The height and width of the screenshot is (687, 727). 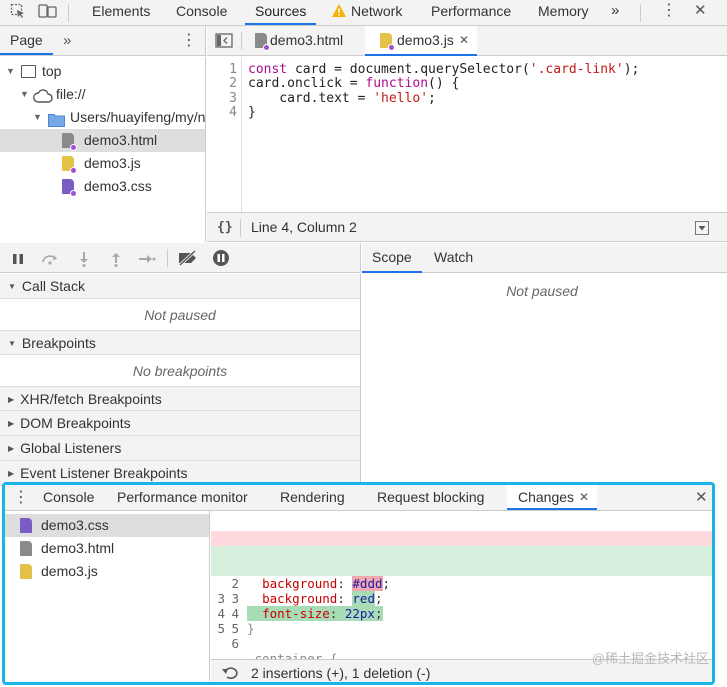 I want to click on frame-icon, so click(x=28, y=71).